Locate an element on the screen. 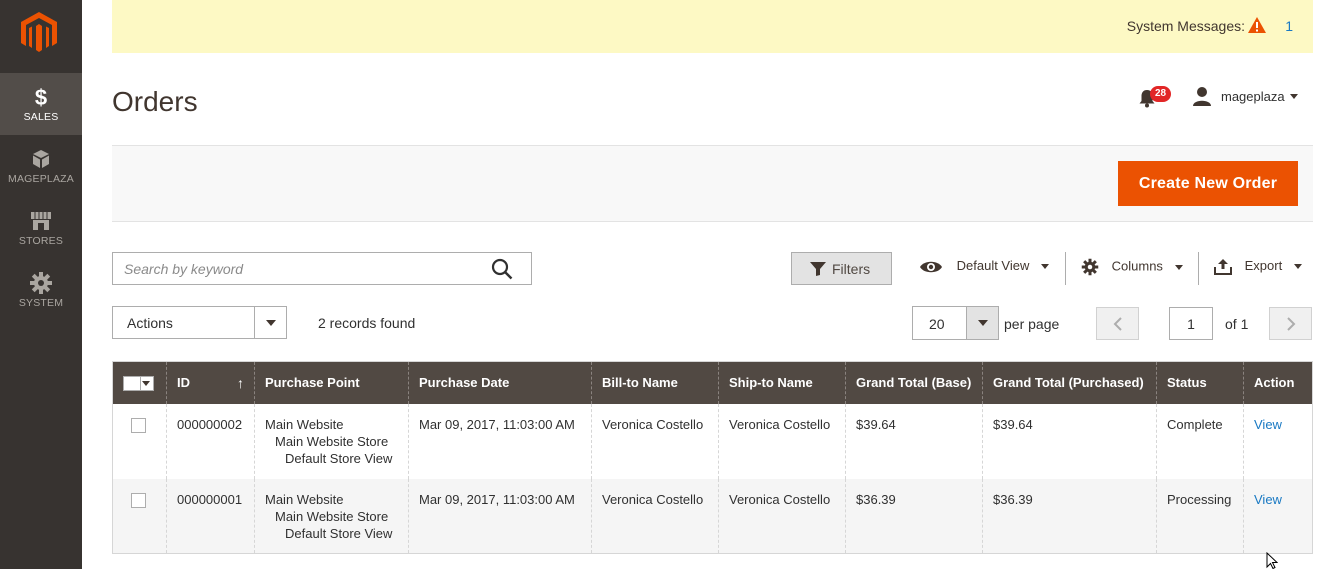 The width and height of the screenshot is (1338, 569). column-header-purchase-date: Purchase Date is located at coordinates (500, 382).